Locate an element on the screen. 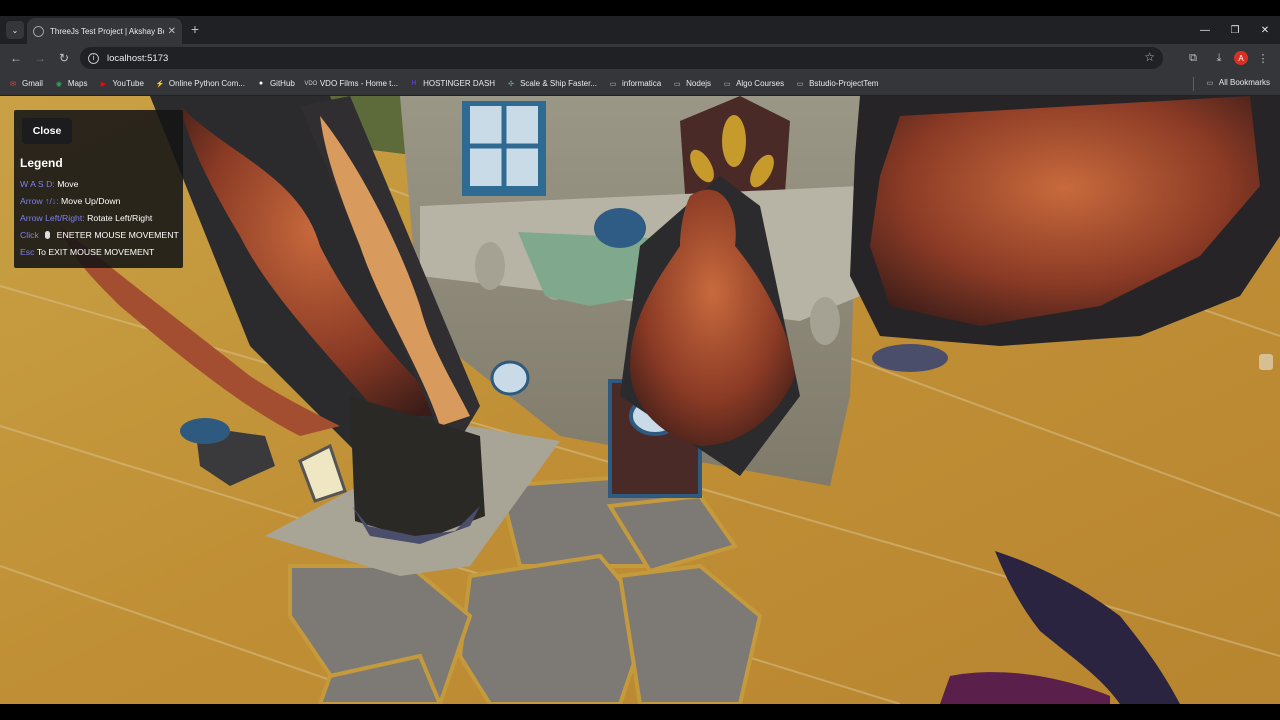 The width and height of the screenshot is (1280, 720). dome-base-ring is located at coordinates (910, 358).